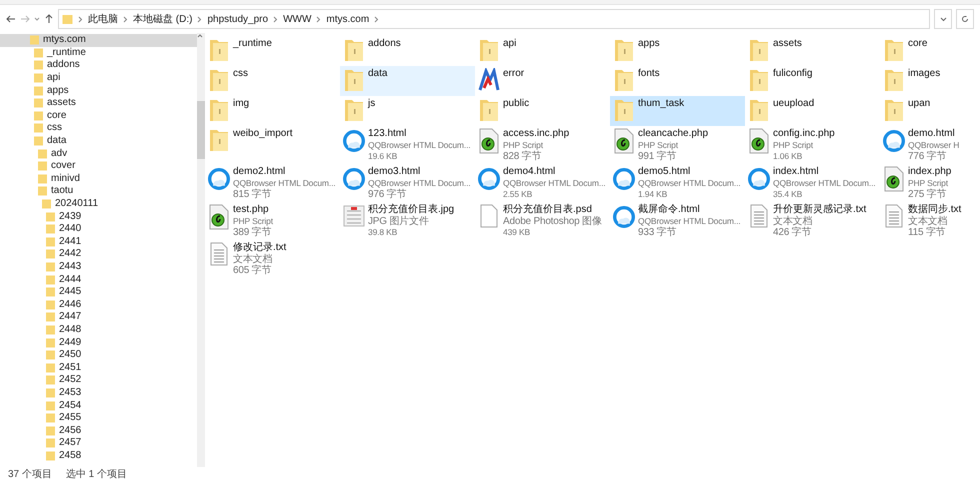  What do you see at coordinates (98, 456) in the screenshot?
I see `tree-item: 2458` at bounding box center [98, 456].